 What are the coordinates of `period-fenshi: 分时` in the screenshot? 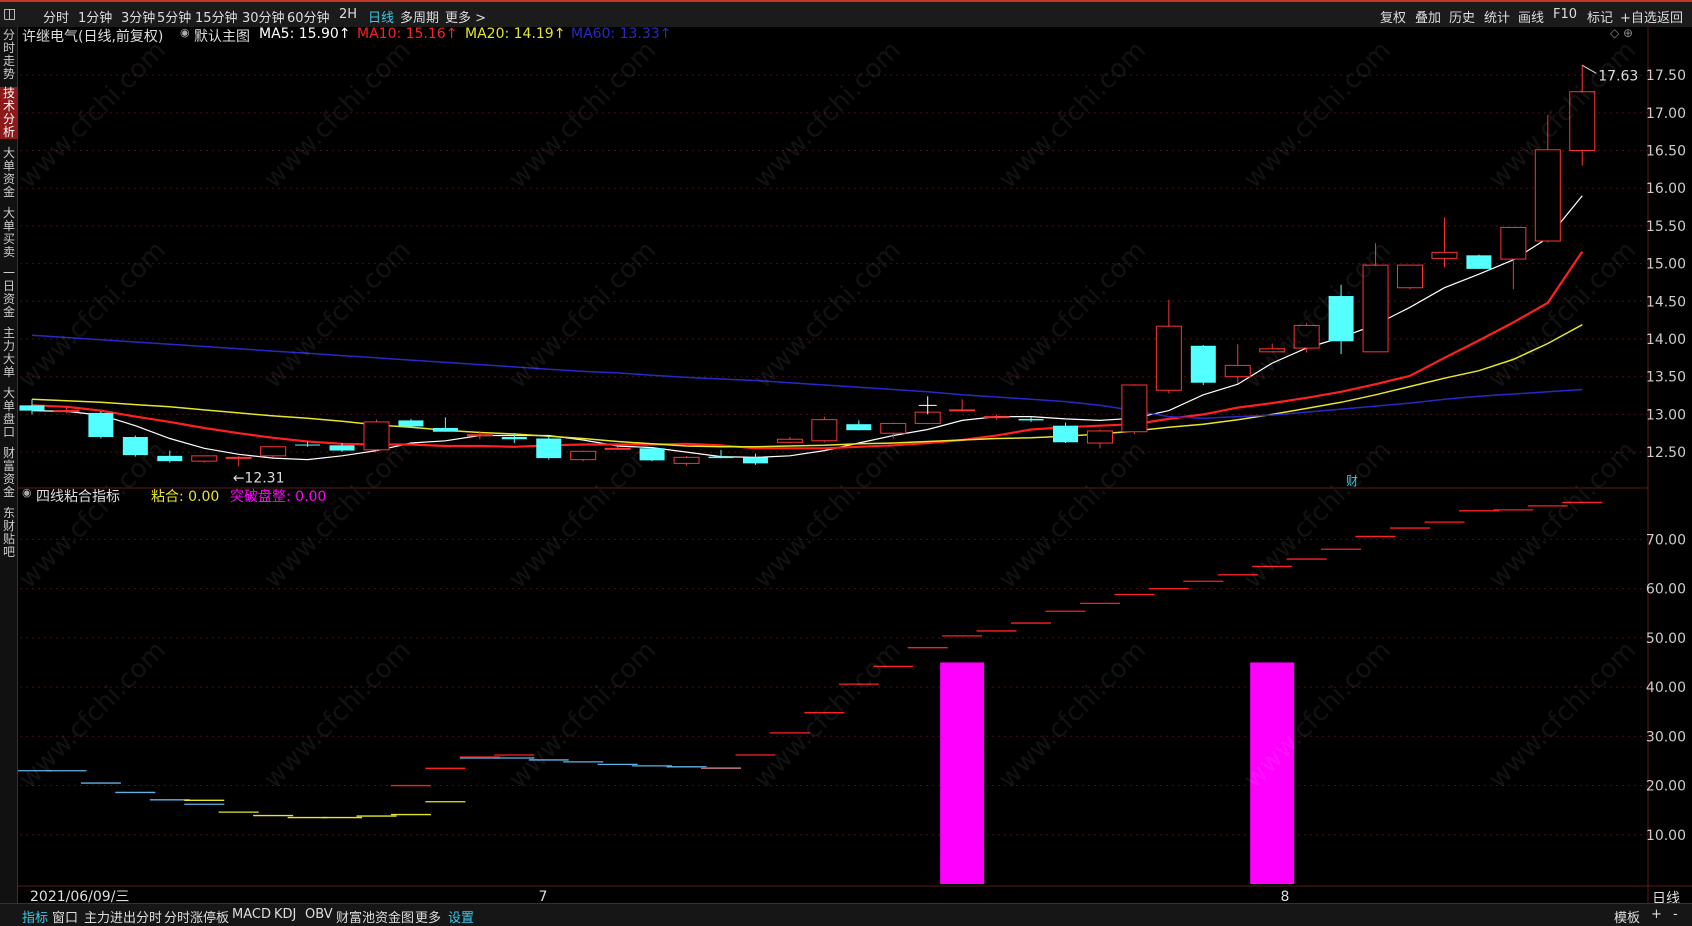 It's located at (56, 16).